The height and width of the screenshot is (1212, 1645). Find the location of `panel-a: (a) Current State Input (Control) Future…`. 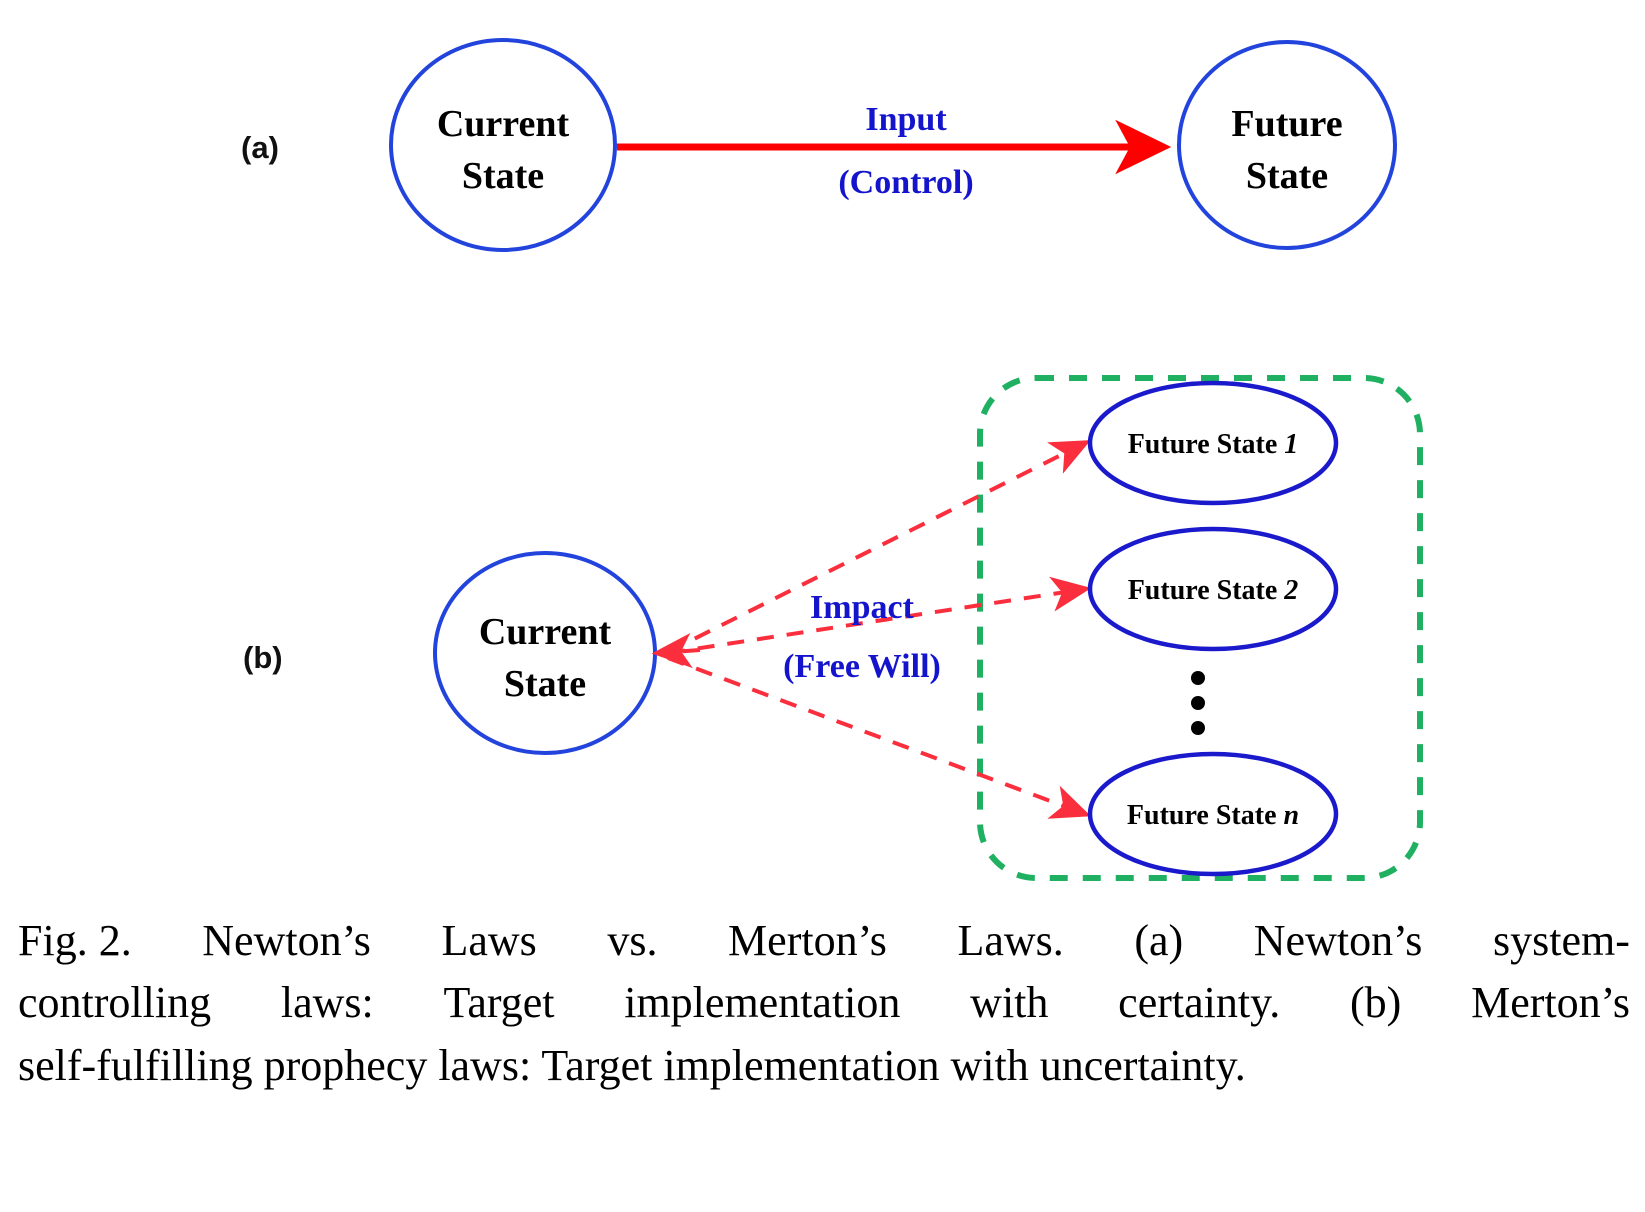

panel-a: (a) Current State Input (Control) Future… is located at coordinates (819, 145).